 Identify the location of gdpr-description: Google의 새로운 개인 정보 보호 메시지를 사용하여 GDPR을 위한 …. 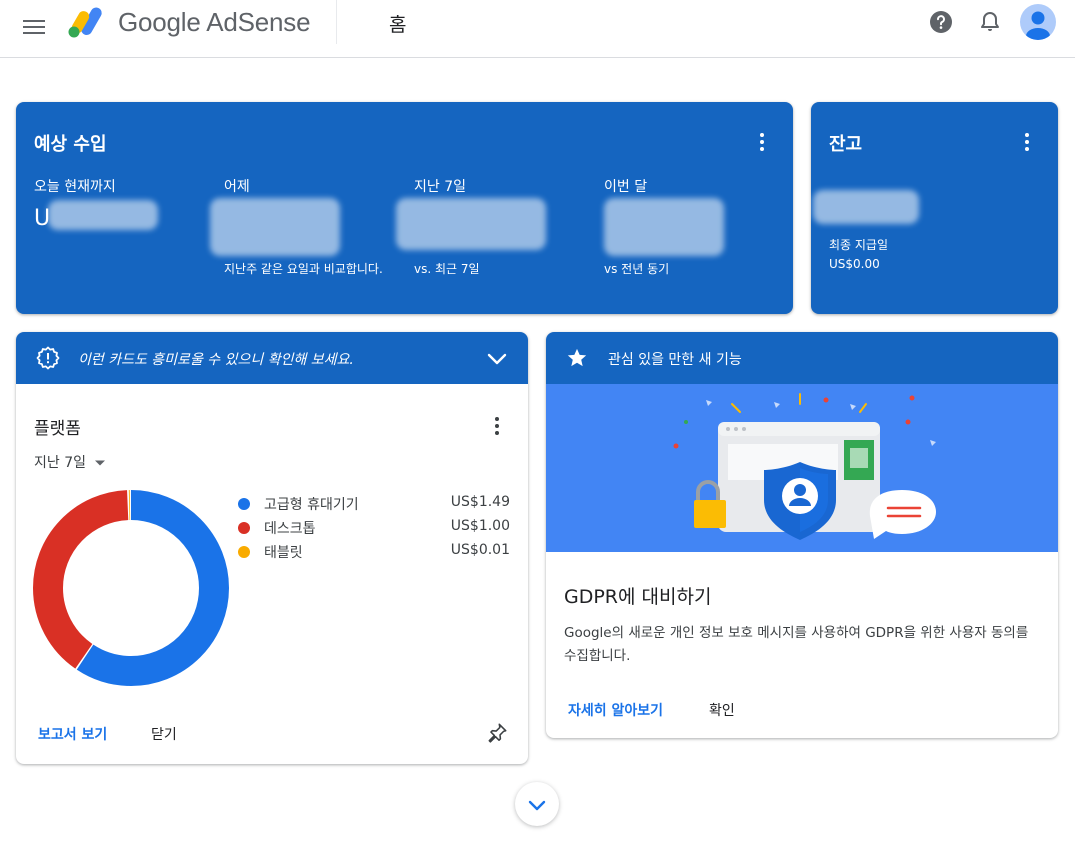
(796, 644).